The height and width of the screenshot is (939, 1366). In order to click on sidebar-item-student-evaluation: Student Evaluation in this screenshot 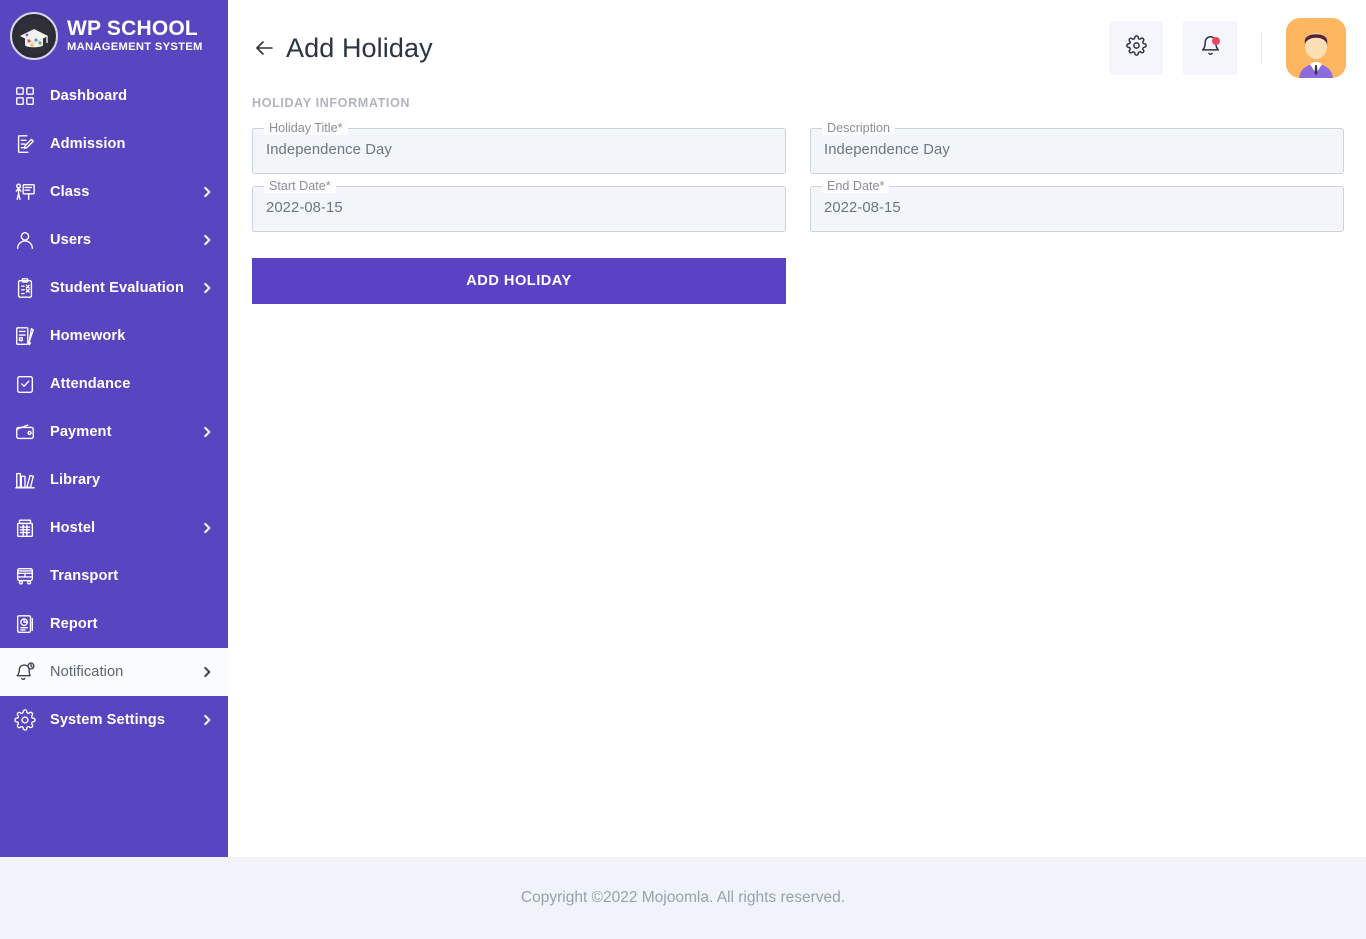, I will do `click(114, 288)`.